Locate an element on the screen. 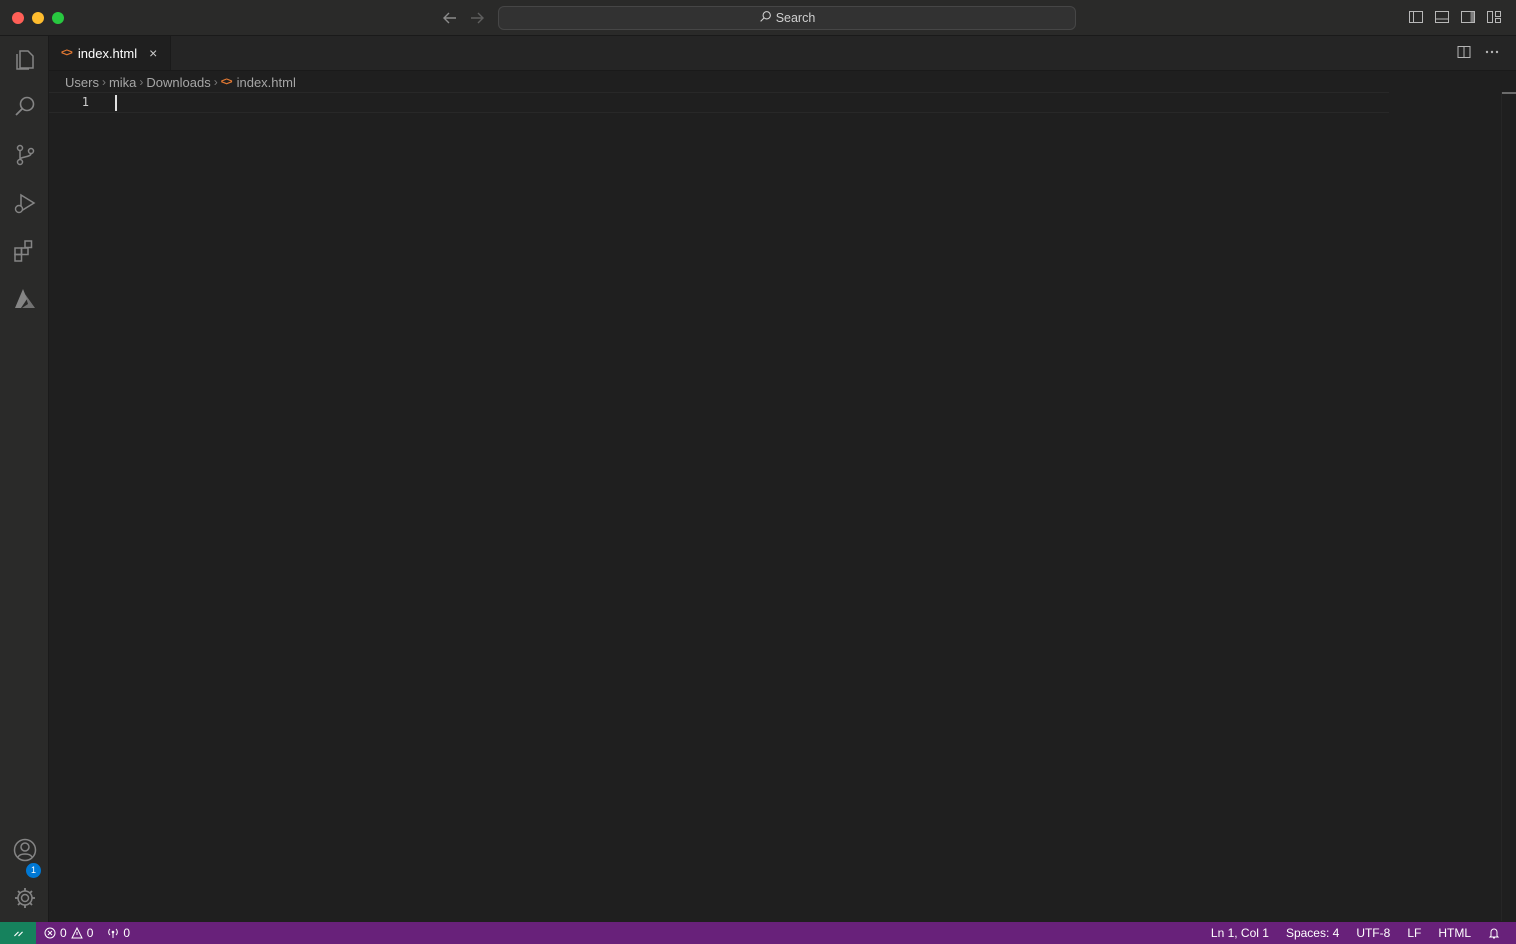 The width and height of the screenshot is (1516, 944). settings-gear-icon is located at coordinates (25, 898).